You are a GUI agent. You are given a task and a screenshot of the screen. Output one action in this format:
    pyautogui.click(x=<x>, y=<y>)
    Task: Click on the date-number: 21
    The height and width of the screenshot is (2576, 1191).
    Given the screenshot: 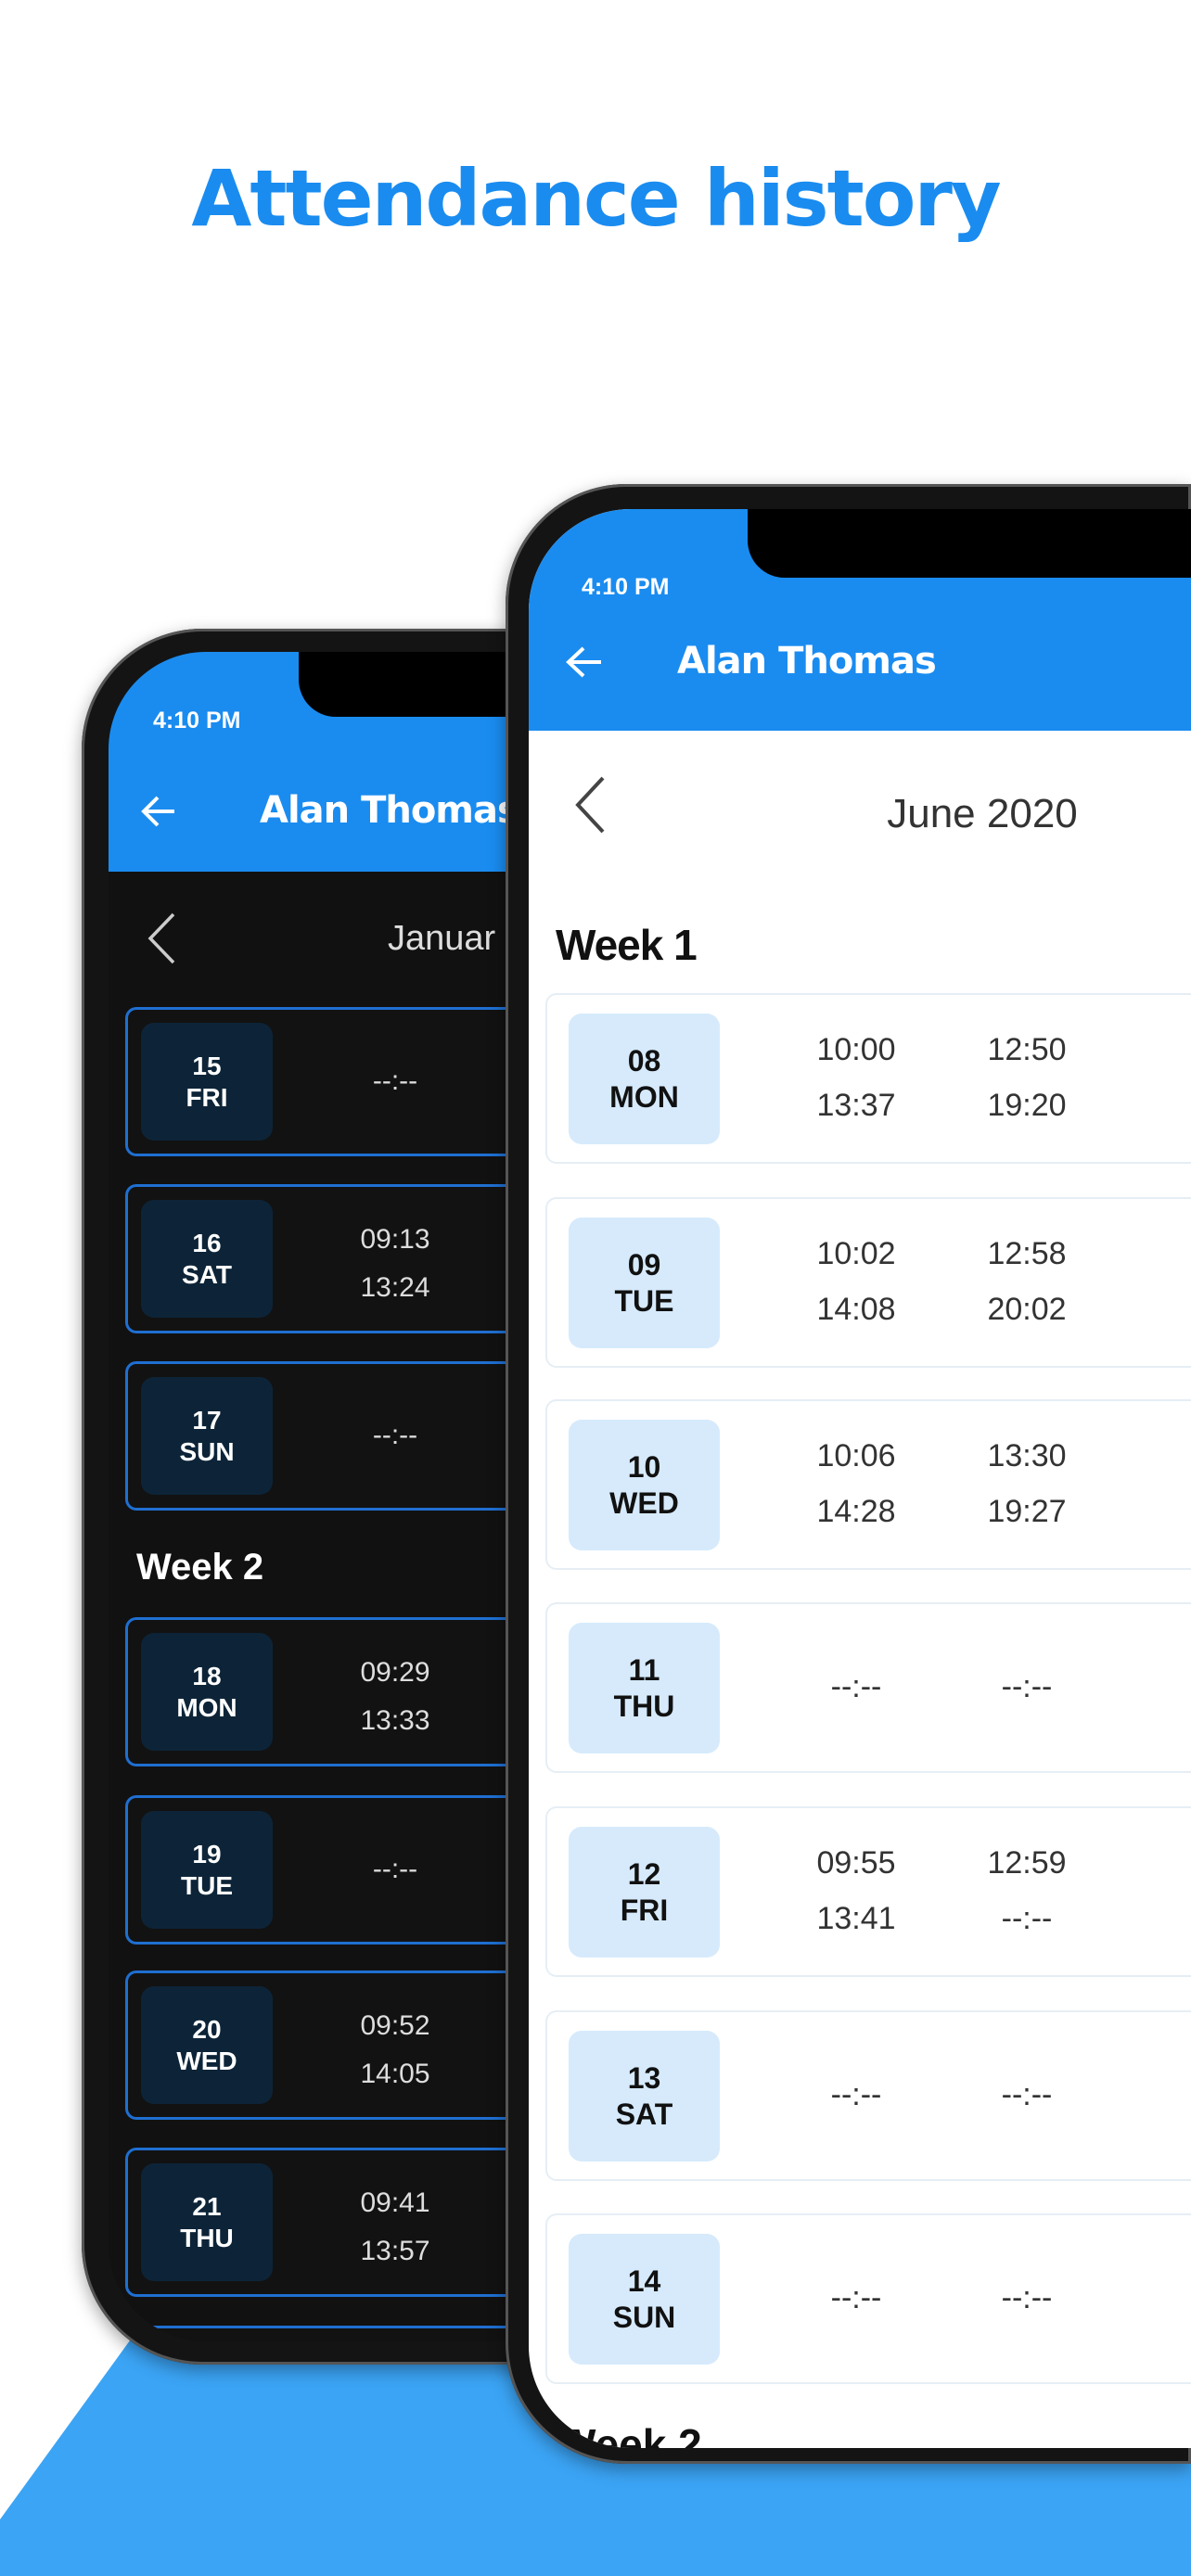 What is the action you would take?
    pyautogui.click(x=207, y=2206)
    